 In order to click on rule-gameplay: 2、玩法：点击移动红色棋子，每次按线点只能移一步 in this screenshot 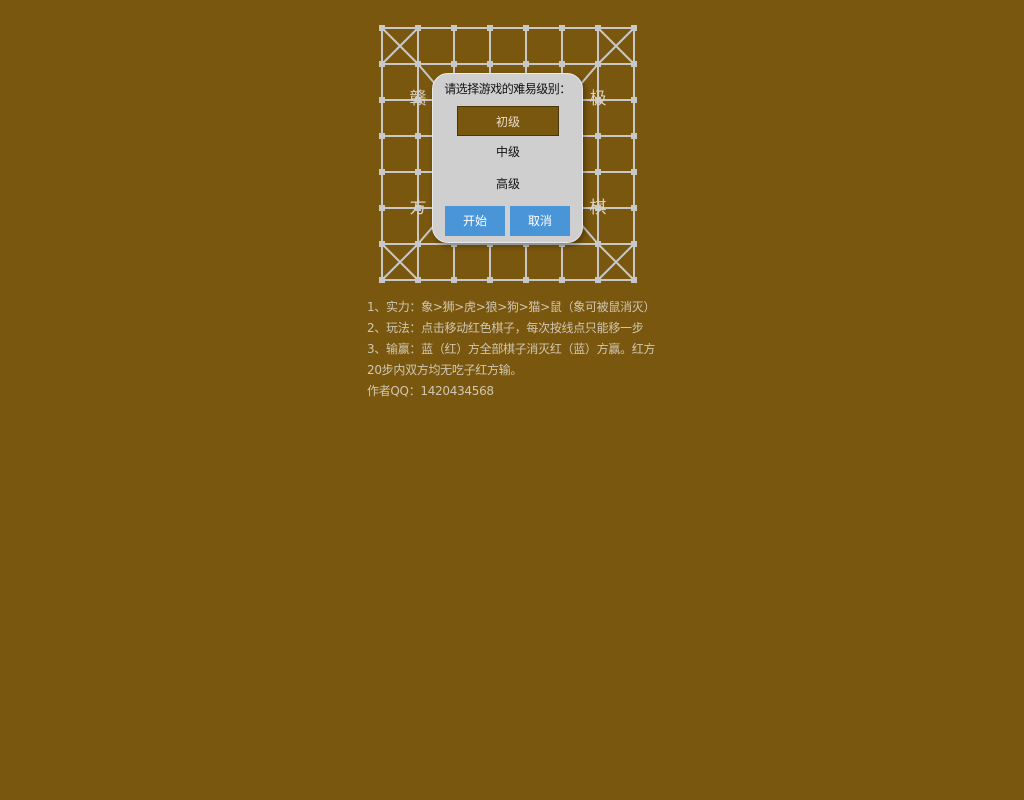, I will do `click(505, 328)`.